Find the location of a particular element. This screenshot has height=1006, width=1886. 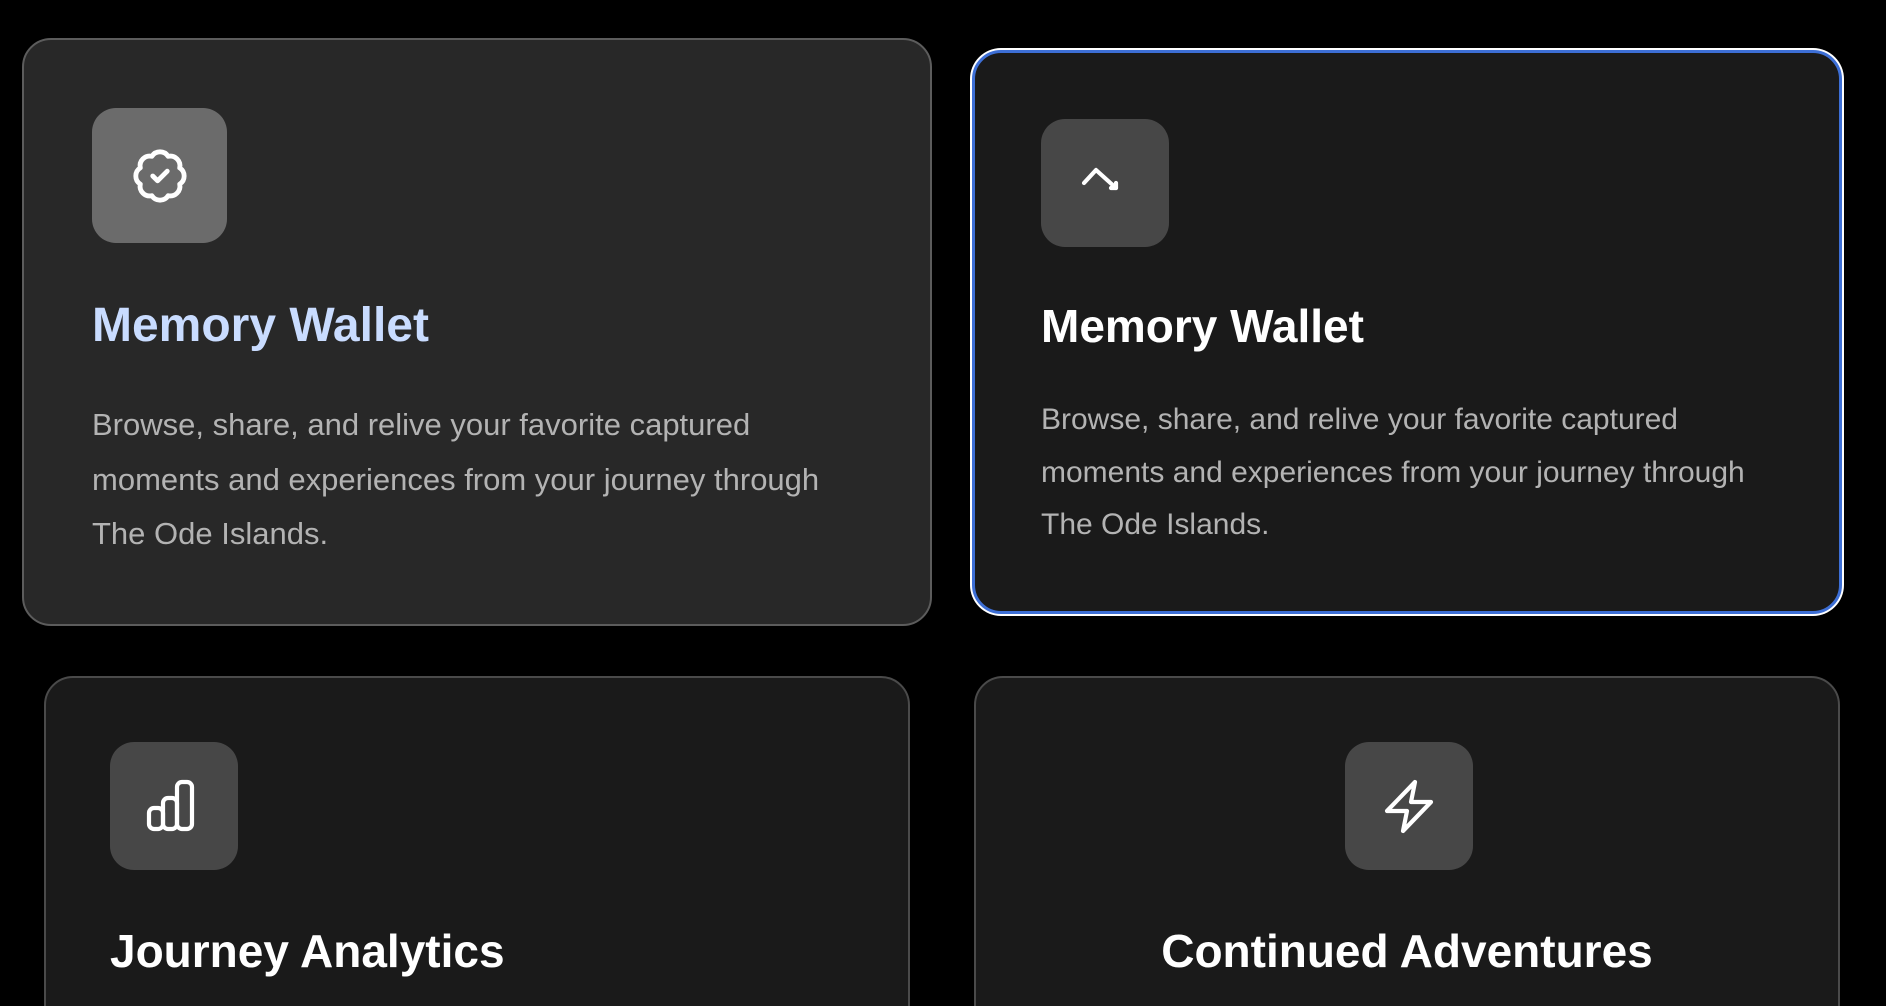

badge-check-icon is located at coordinates (159, 175).